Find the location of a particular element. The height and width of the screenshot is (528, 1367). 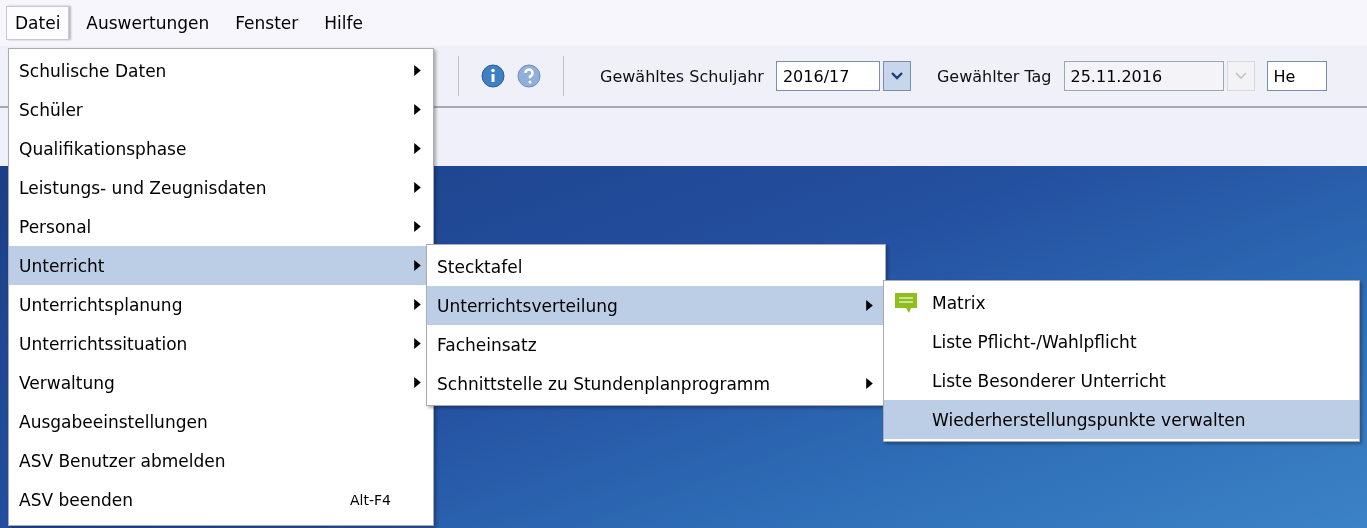

dropdown-button is located at coordinates (896, 76).